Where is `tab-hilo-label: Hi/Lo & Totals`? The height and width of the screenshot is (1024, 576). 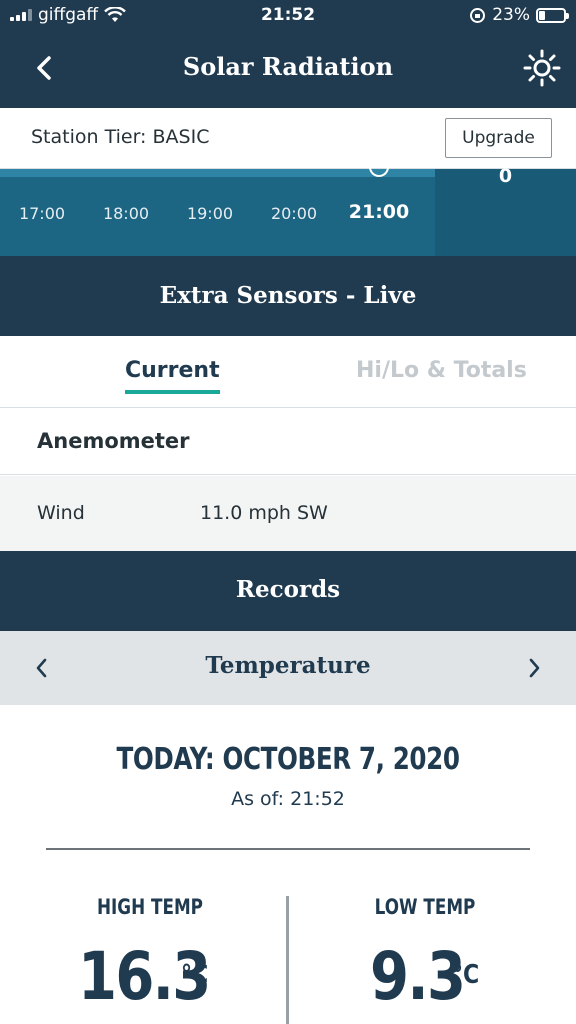 tab-hilo-label: Hi/Lo & Totals is located at coordinates (441, 370).